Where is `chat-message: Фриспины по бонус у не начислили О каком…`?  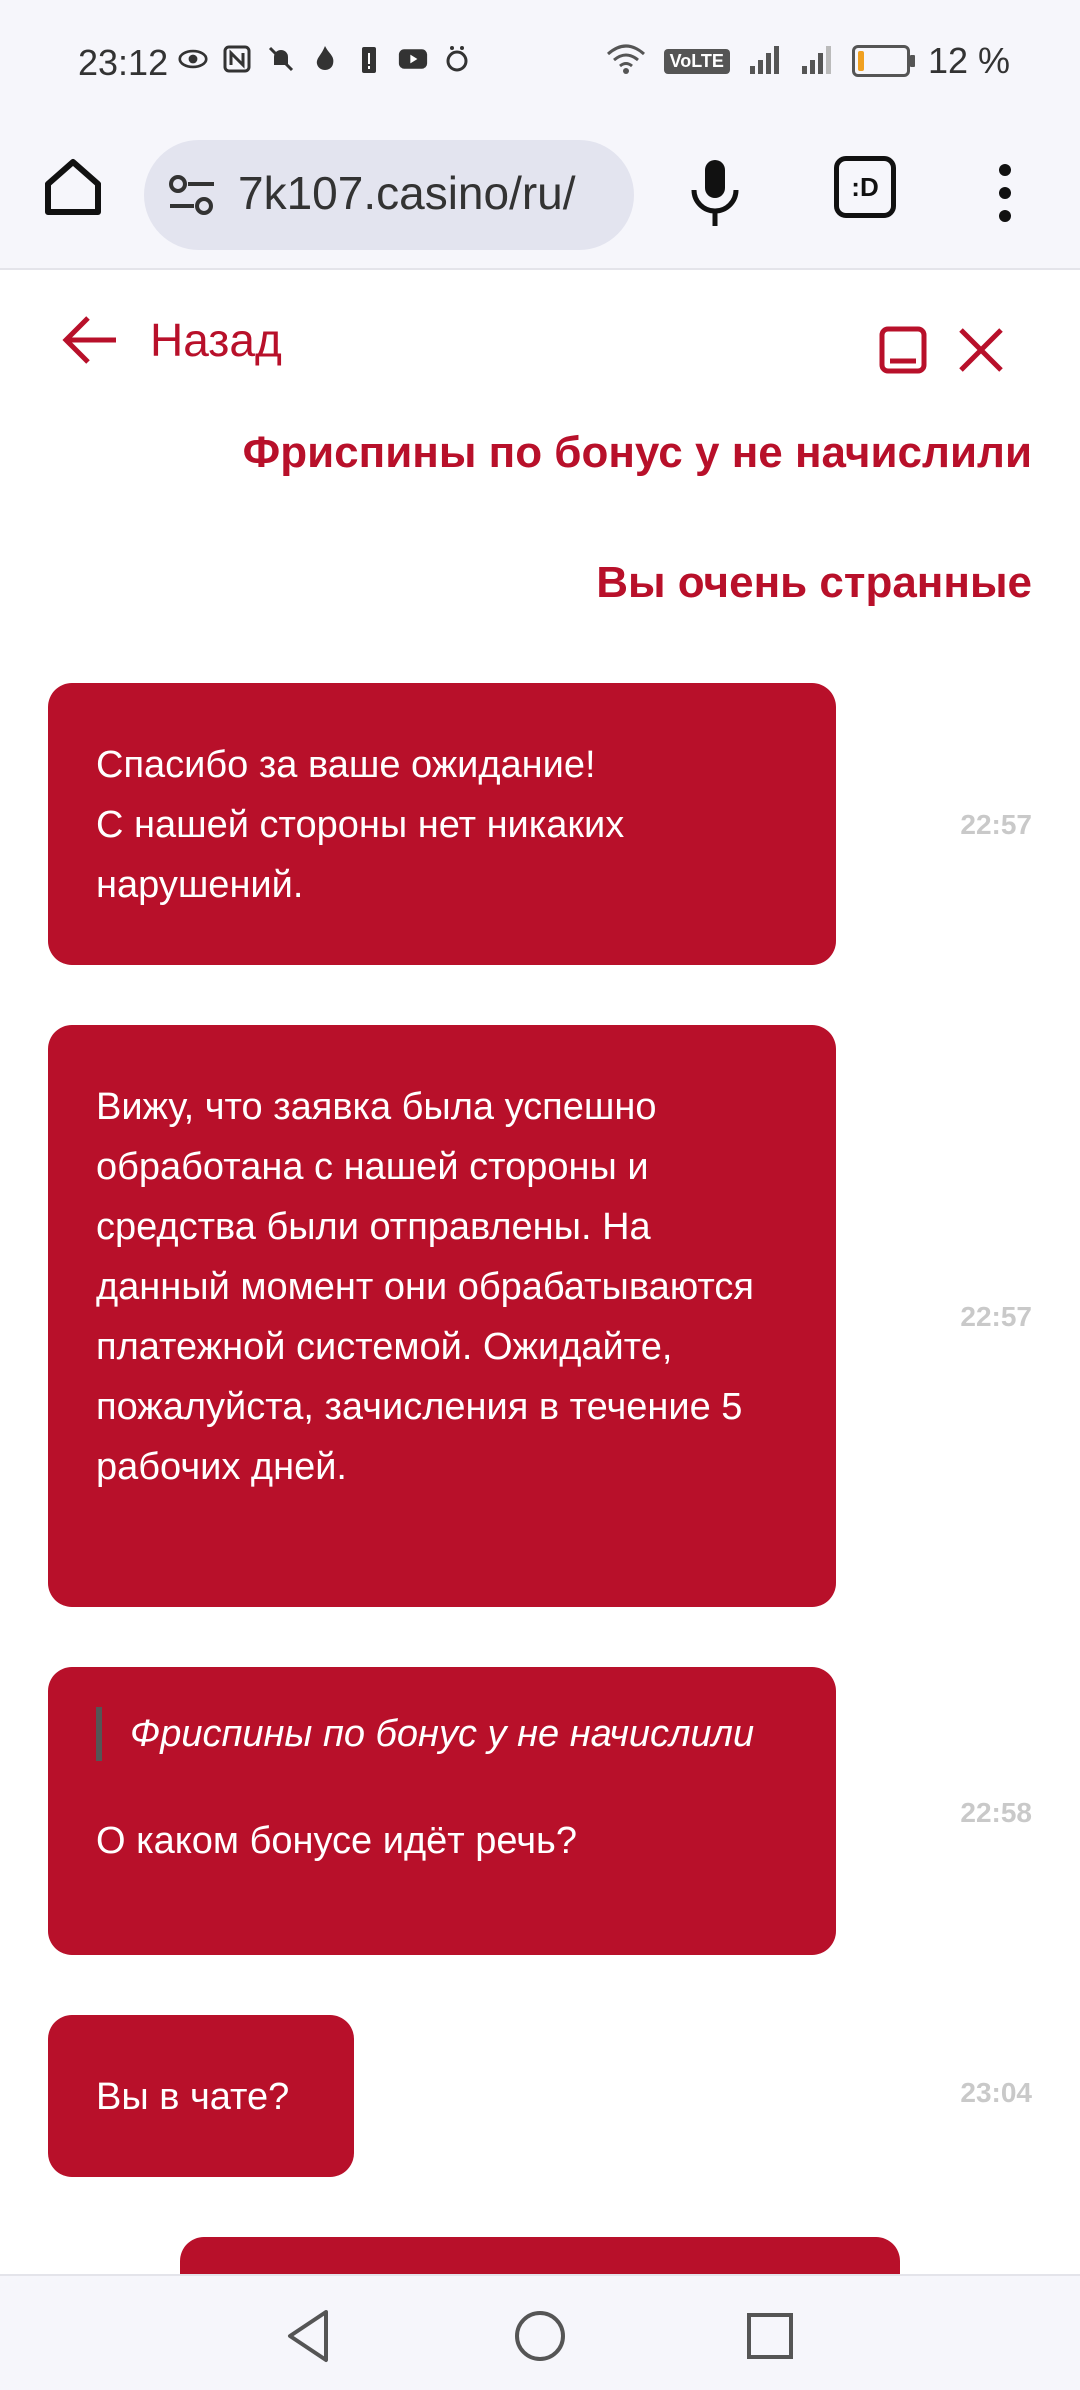
chat-message: Фриспины по бонус у не начислили О каком… is located at coordinates (540, 1811).